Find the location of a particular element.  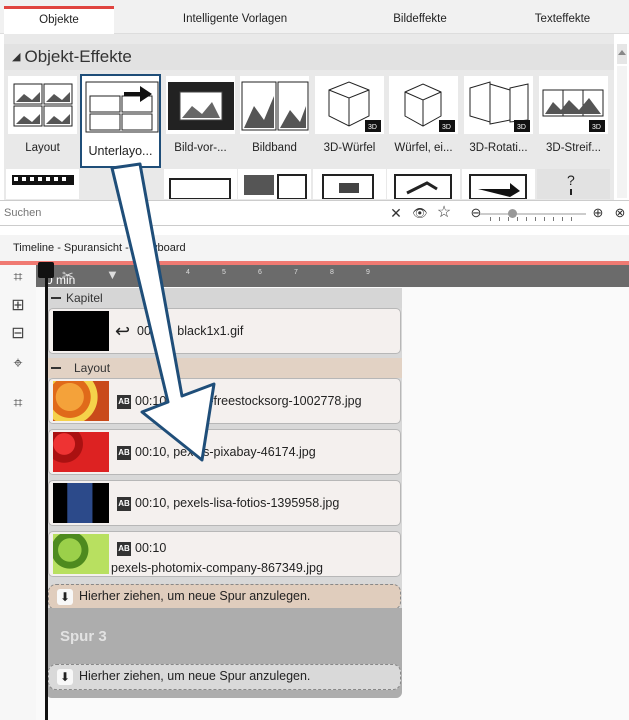

favorite-star-icon: ☆ is located at coordinates (444, 213).